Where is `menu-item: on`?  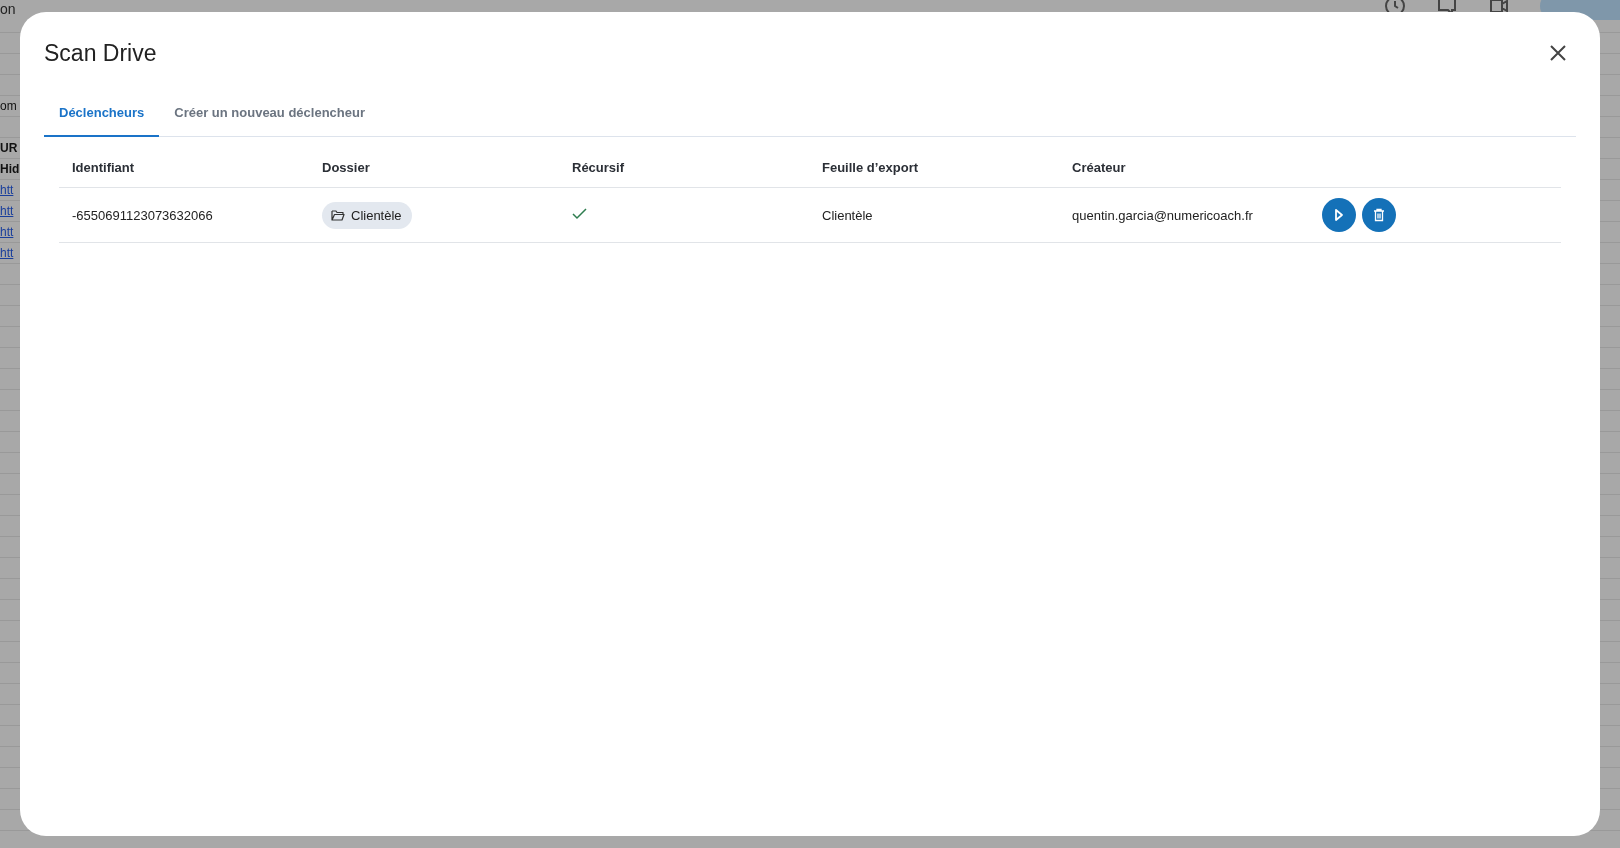 menu-item: on is located at coordinates (8, 9).